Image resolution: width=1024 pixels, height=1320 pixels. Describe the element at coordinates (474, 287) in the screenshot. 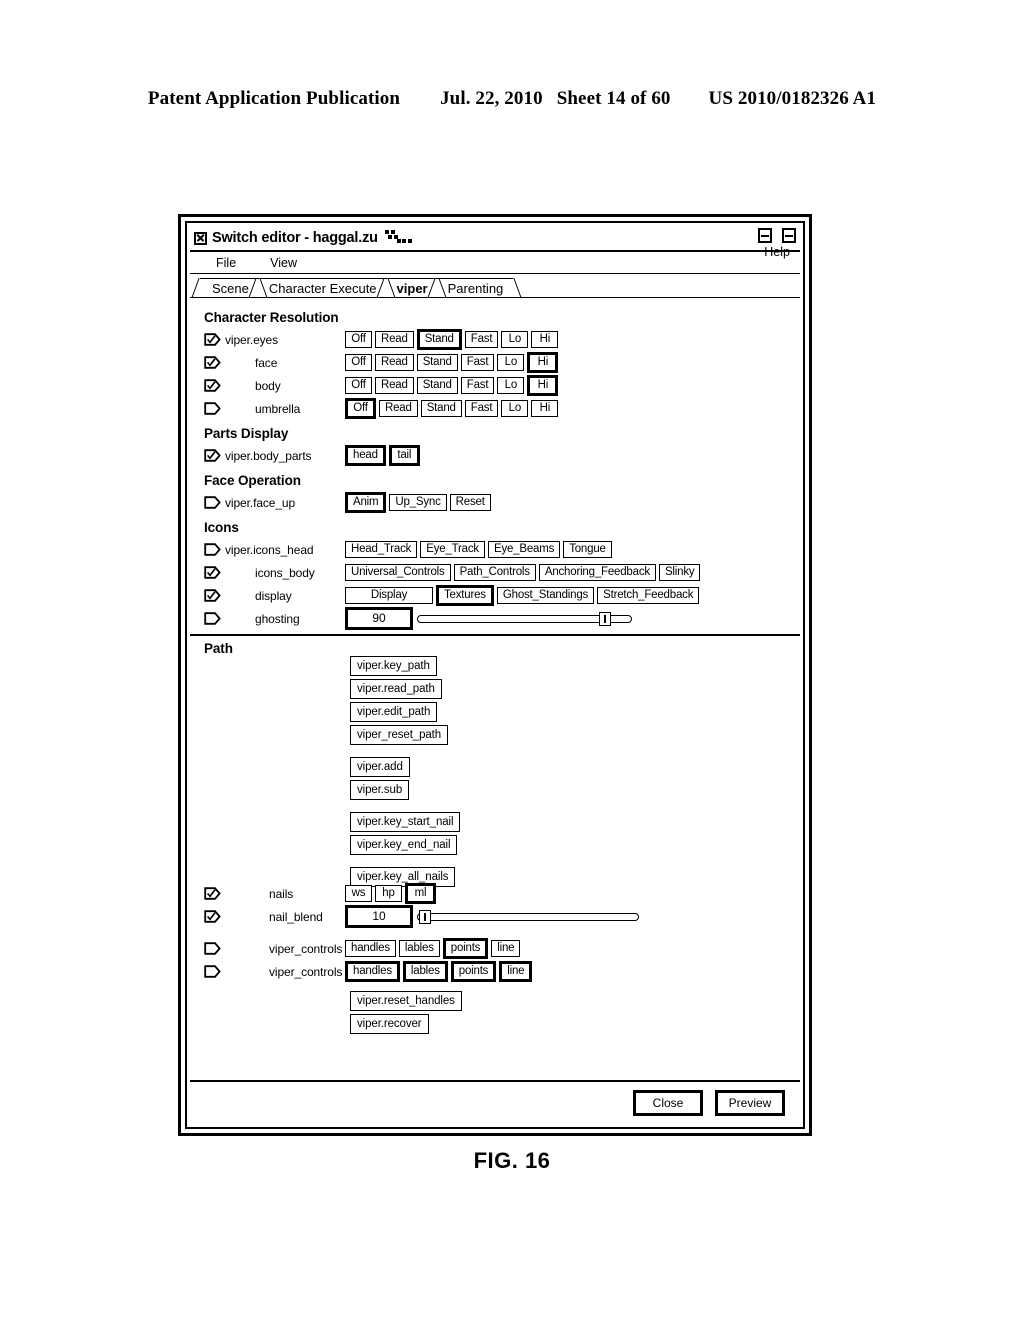

I see `tab-parenting: Parenting` at that location.